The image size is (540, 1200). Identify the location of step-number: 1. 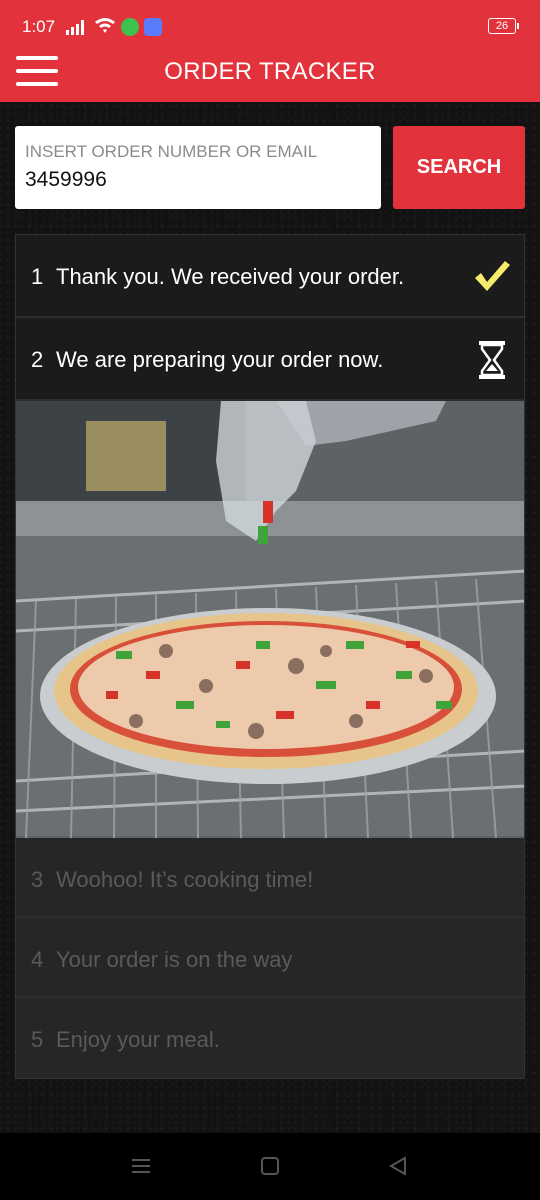
(37, 276).